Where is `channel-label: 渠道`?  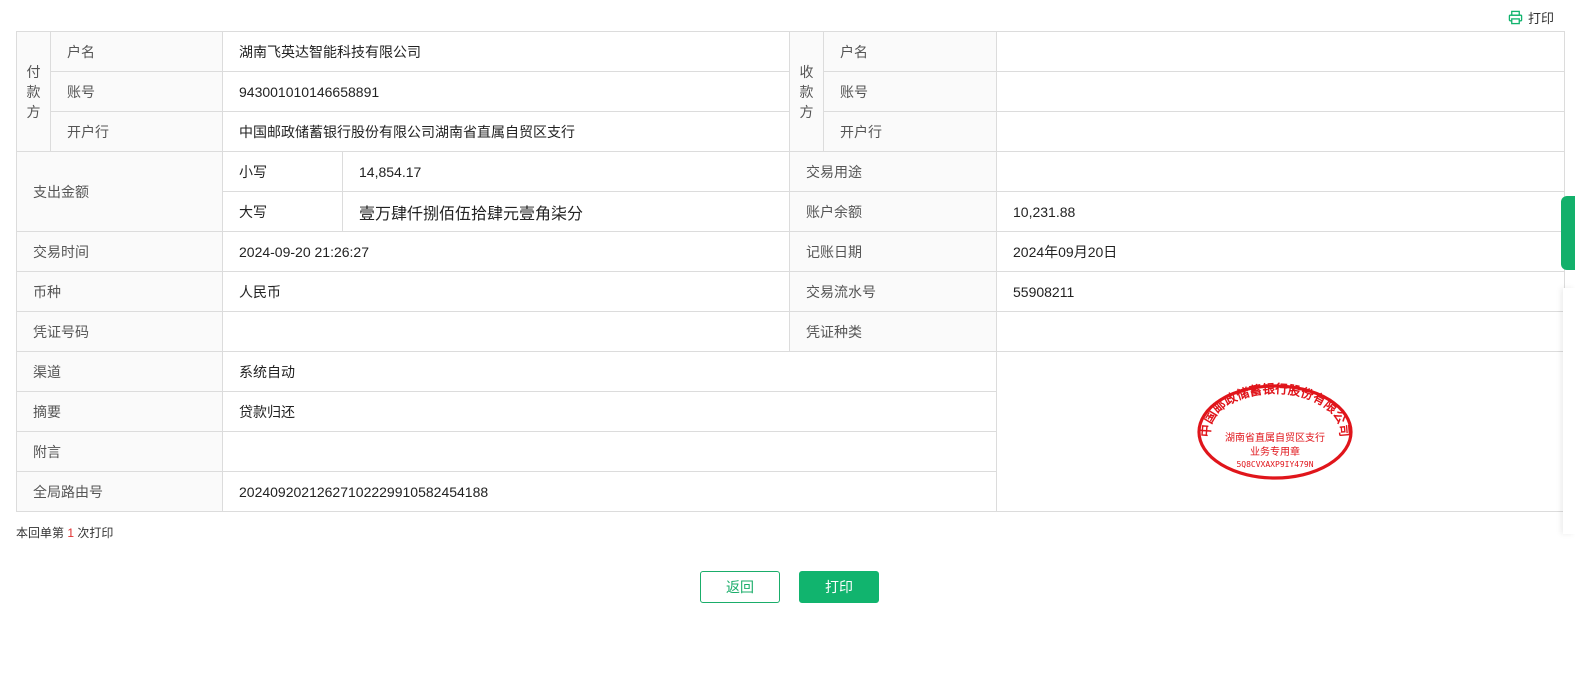
channel-label: 渠道 is located at coordinates (119, 371).